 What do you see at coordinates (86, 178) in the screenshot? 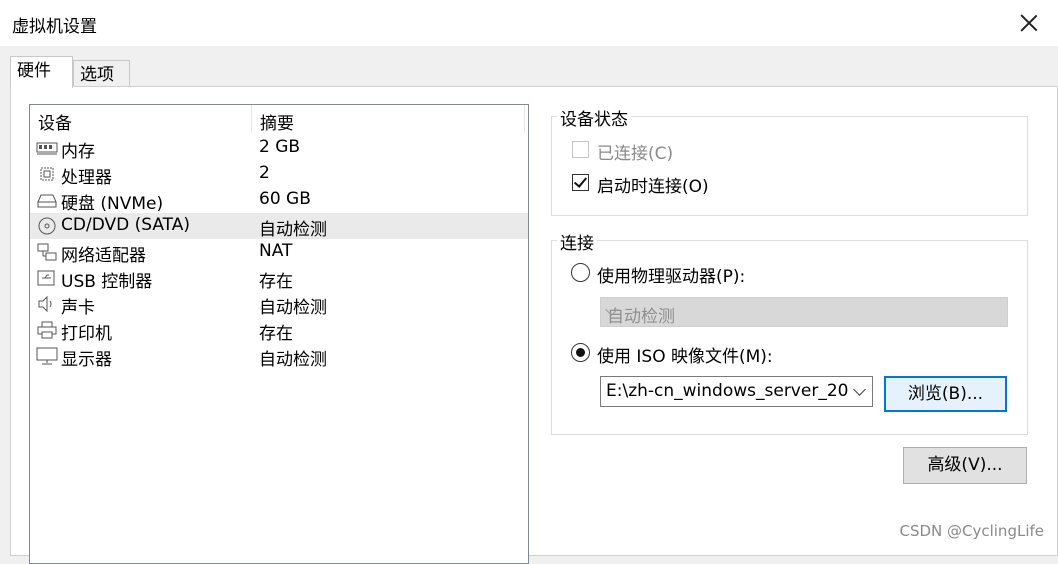
I see `device-name: 处理器` at bounding box center [86, 178].